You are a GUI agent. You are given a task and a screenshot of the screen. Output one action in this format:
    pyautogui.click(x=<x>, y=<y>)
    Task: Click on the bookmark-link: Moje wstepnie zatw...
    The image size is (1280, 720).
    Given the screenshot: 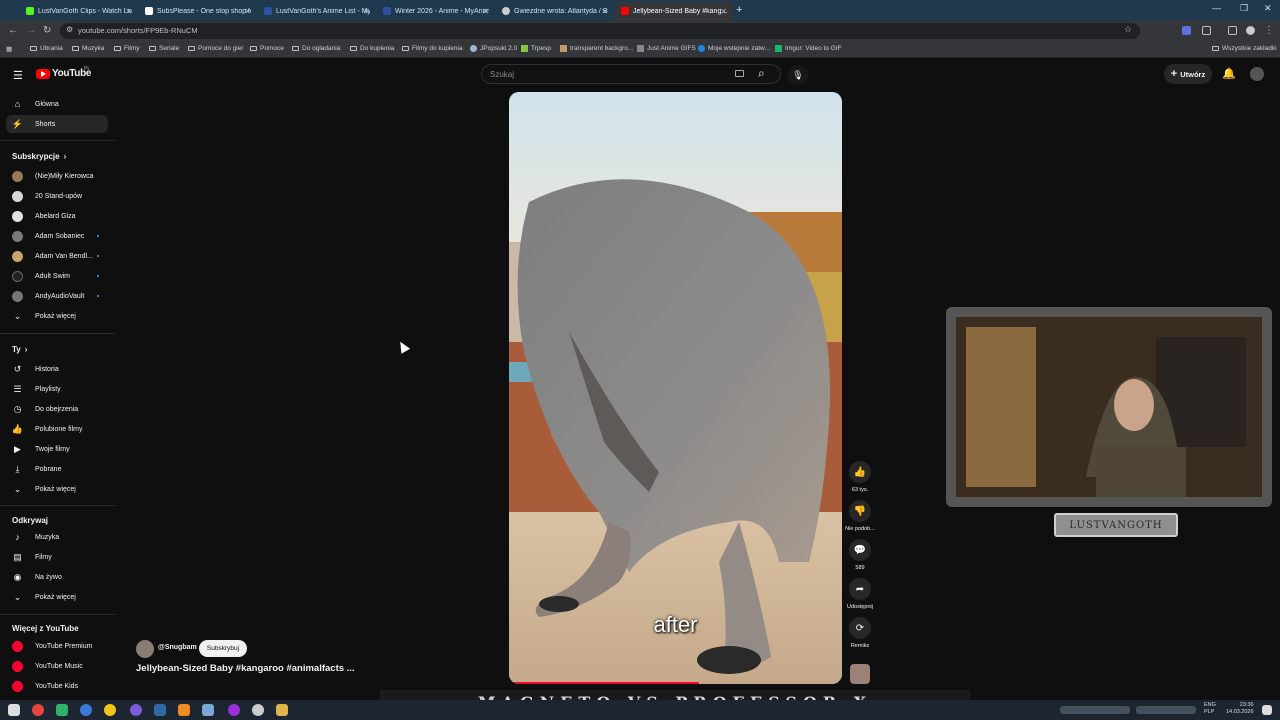 What is the action you would take?
    pyautogui.click(x=734, y=48)
    